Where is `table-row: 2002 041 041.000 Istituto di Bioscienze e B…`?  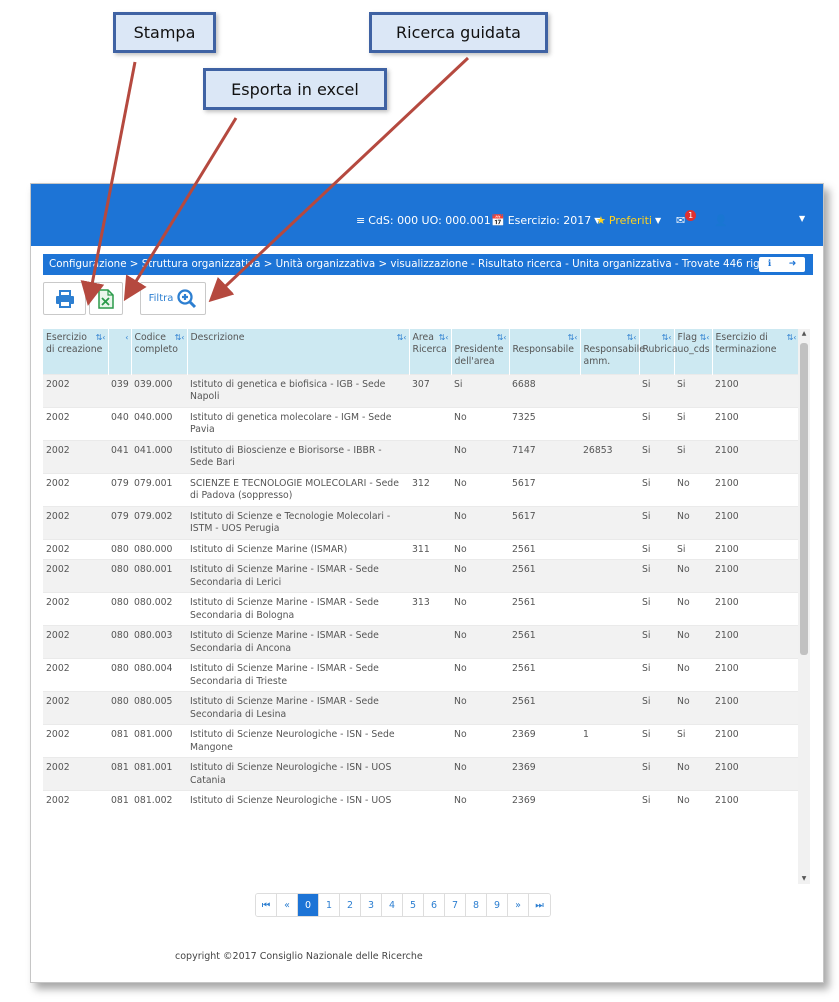
table-row: 2002 041 041.000 Istituto di Bioscienze e B… is located at coordinates (421, 456).